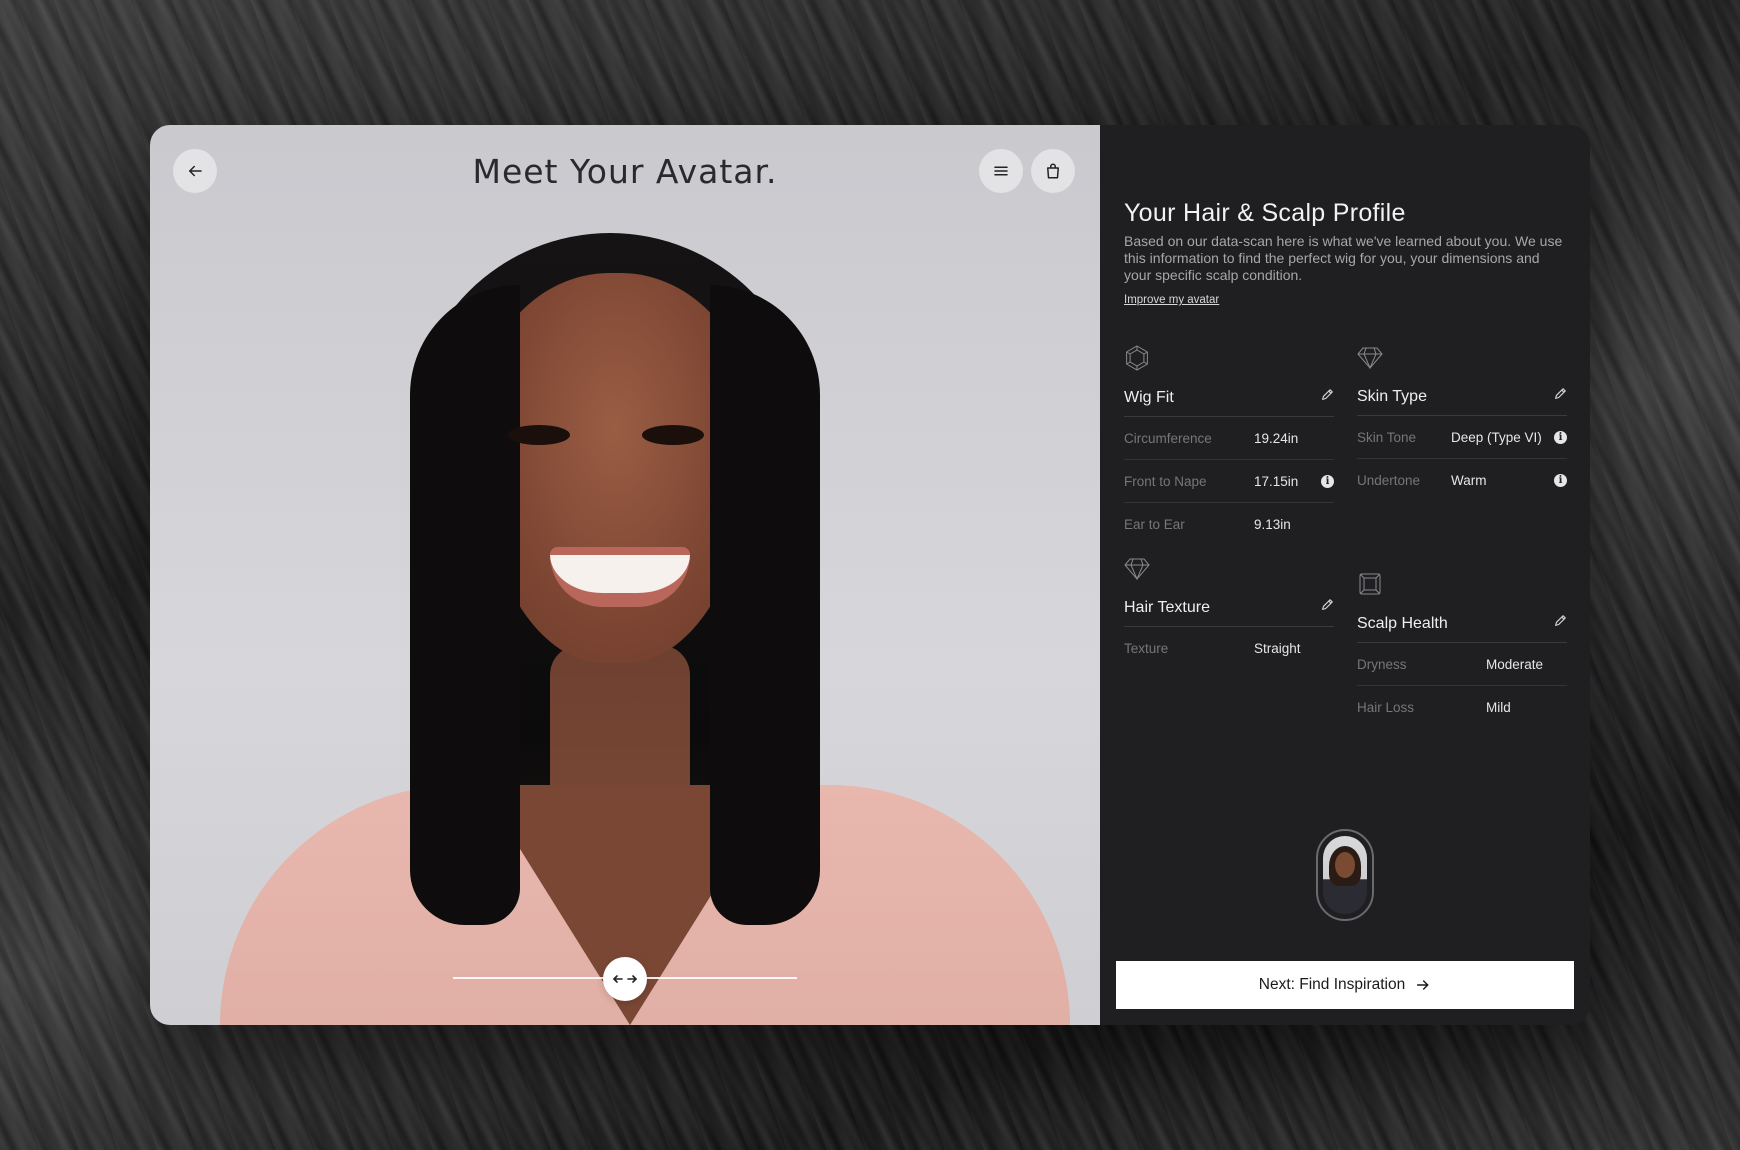 Image resolution: width=1740 pixels, height=1150 pixels. Describe the element at coordinates (1149, 397) in the screenshot. I see `wig-fit-label: Wig Fit` at that location.